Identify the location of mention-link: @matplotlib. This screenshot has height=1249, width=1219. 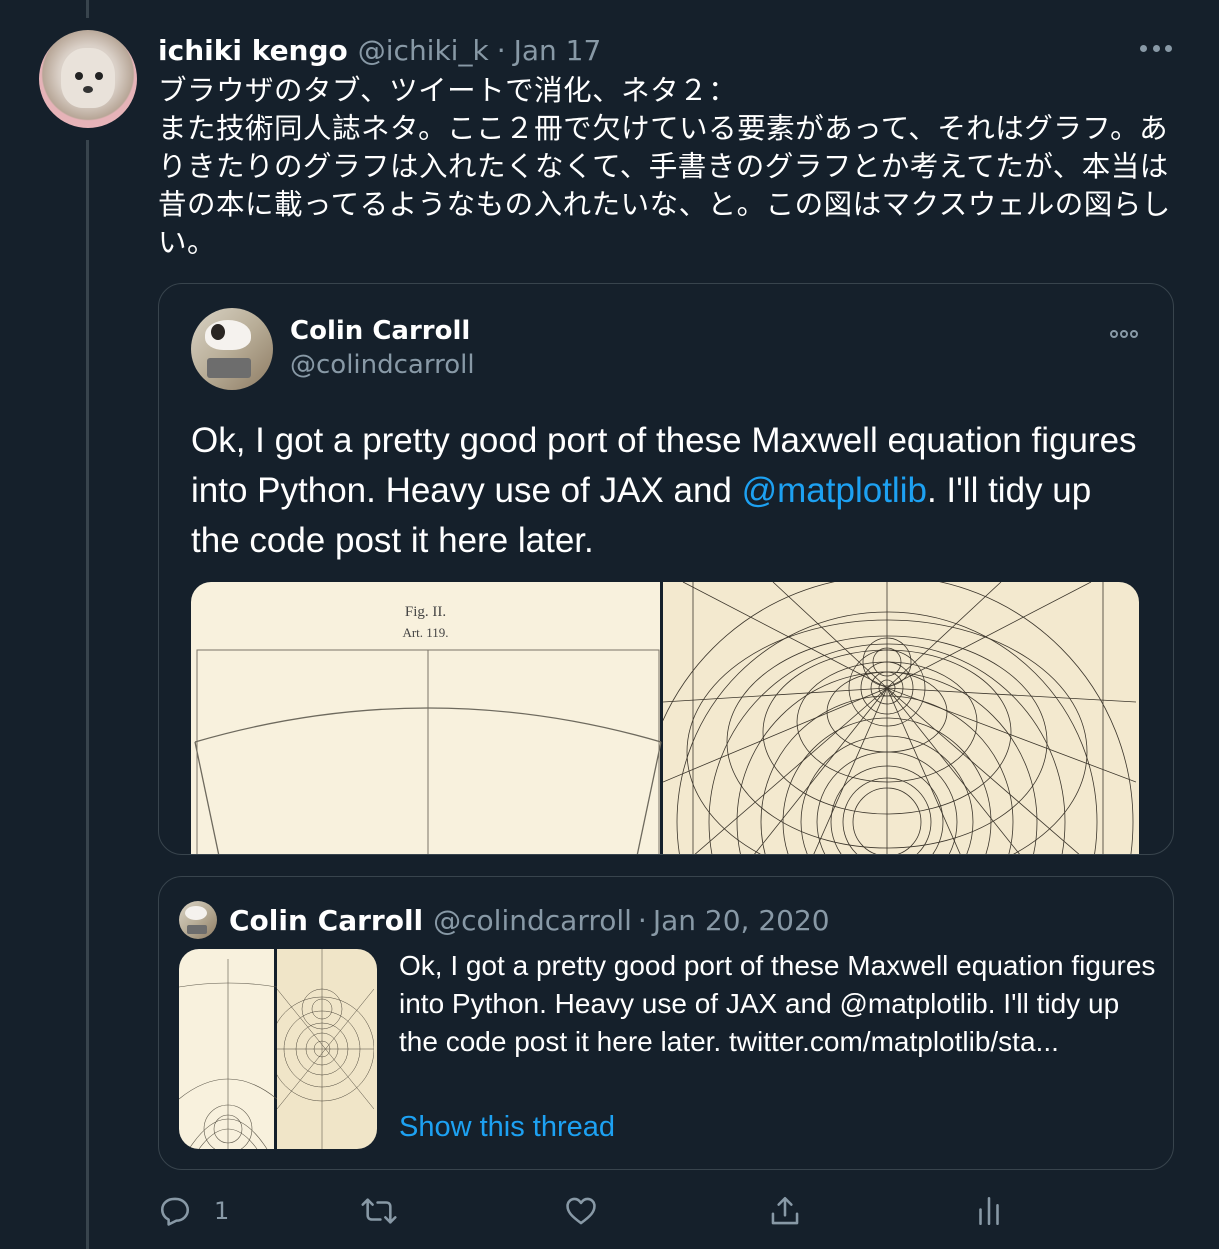
(834, 490).